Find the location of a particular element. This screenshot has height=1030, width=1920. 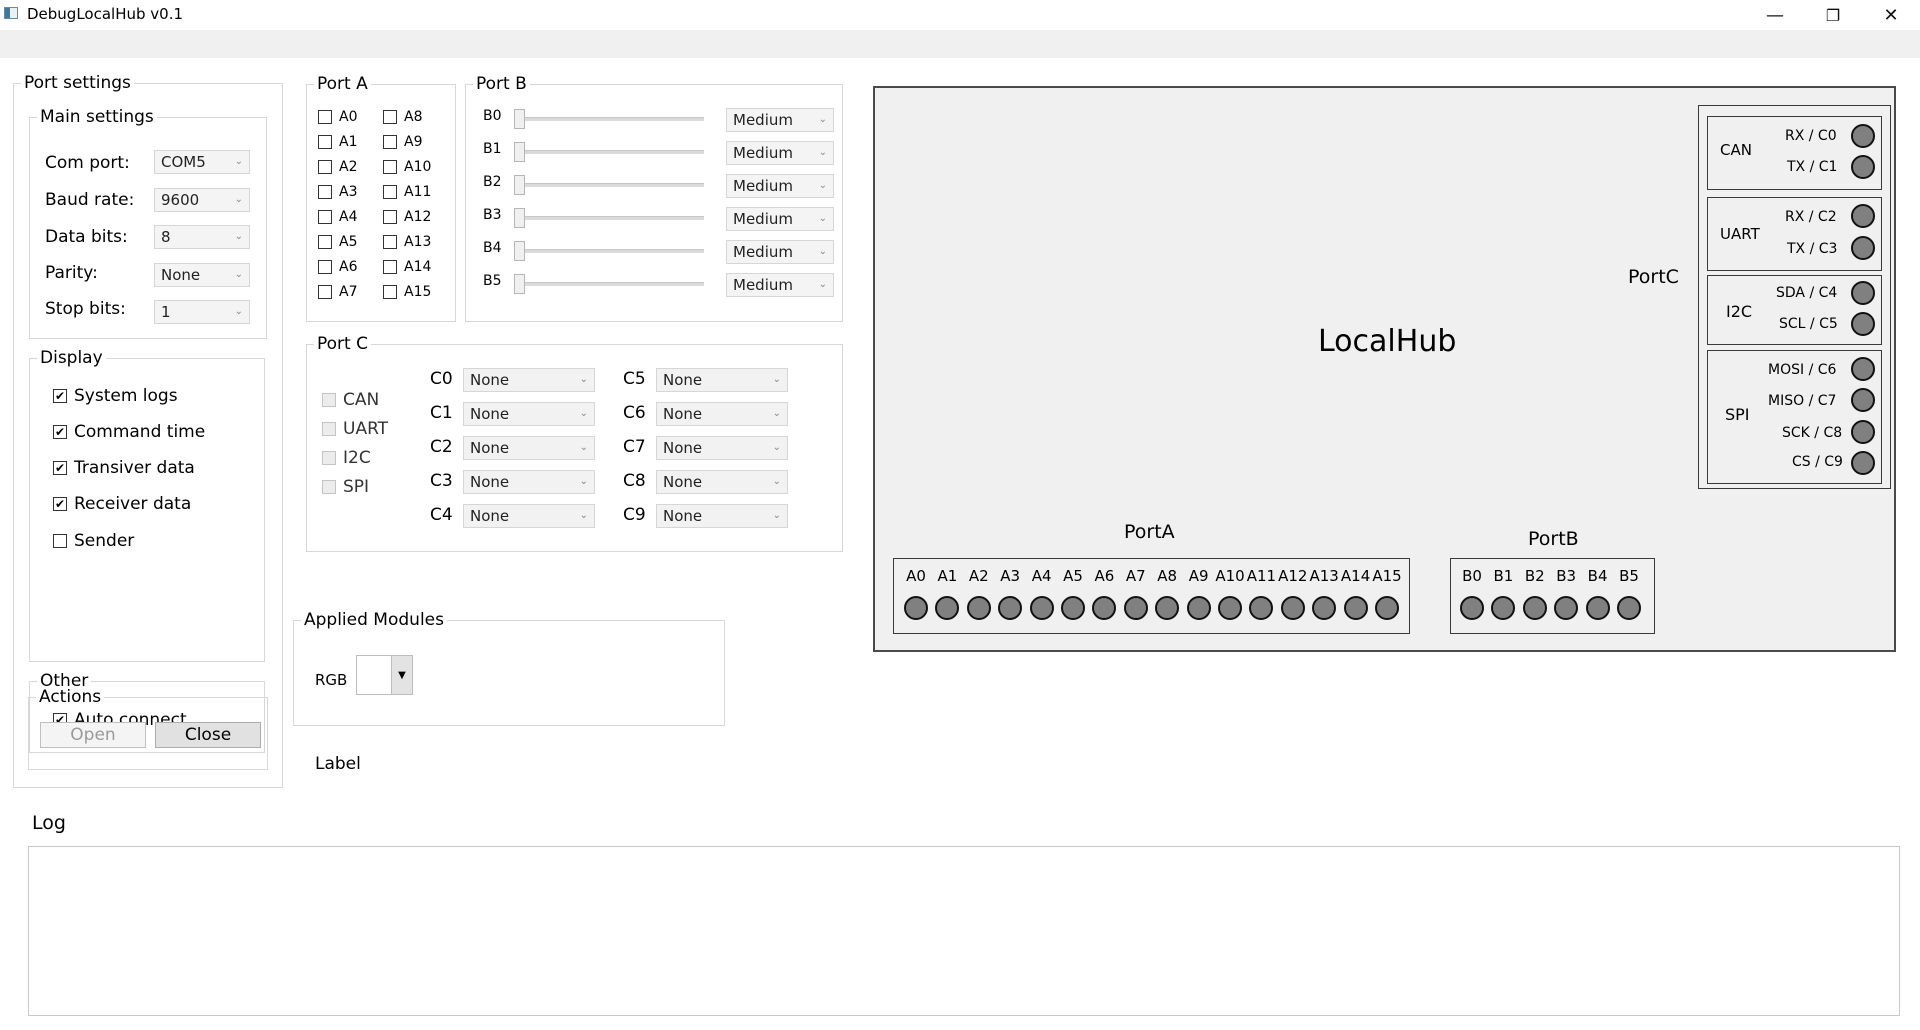

port-b-diagram-pin-b3 is located at coordinates (1566, 608).